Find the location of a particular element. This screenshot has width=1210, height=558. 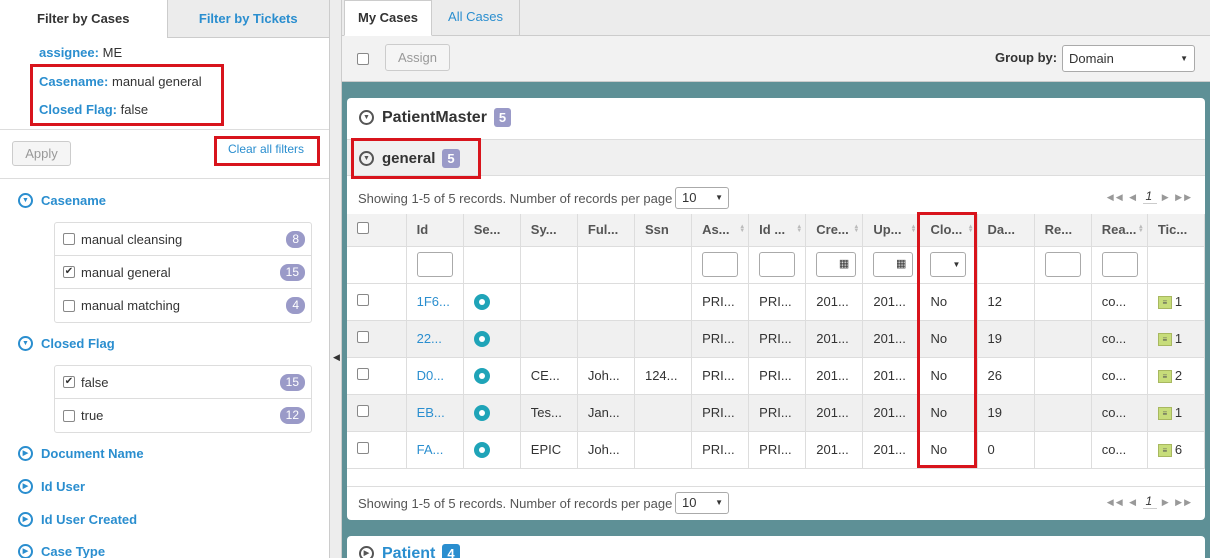

ticket-count: 6 is located at coordinates (1178, 449).